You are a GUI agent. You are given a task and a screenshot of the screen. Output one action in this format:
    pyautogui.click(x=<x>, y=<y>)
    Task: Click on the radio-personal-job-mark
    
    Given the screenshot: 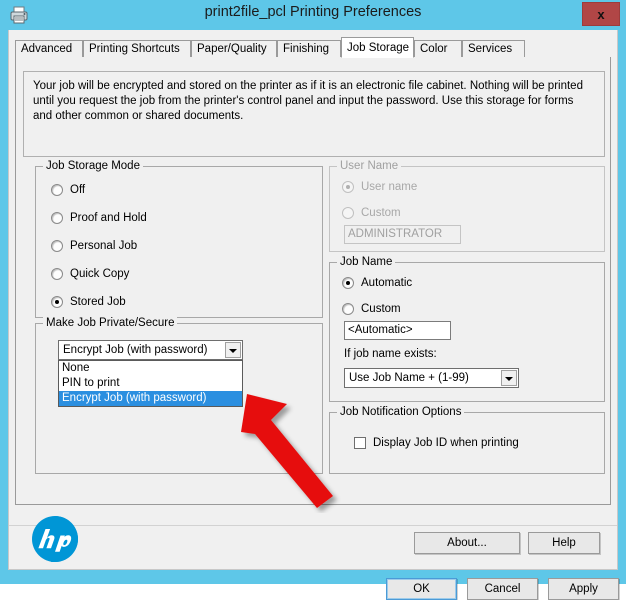 What is the action you would take?
    pyautogui.click(x=57, y=246)
    